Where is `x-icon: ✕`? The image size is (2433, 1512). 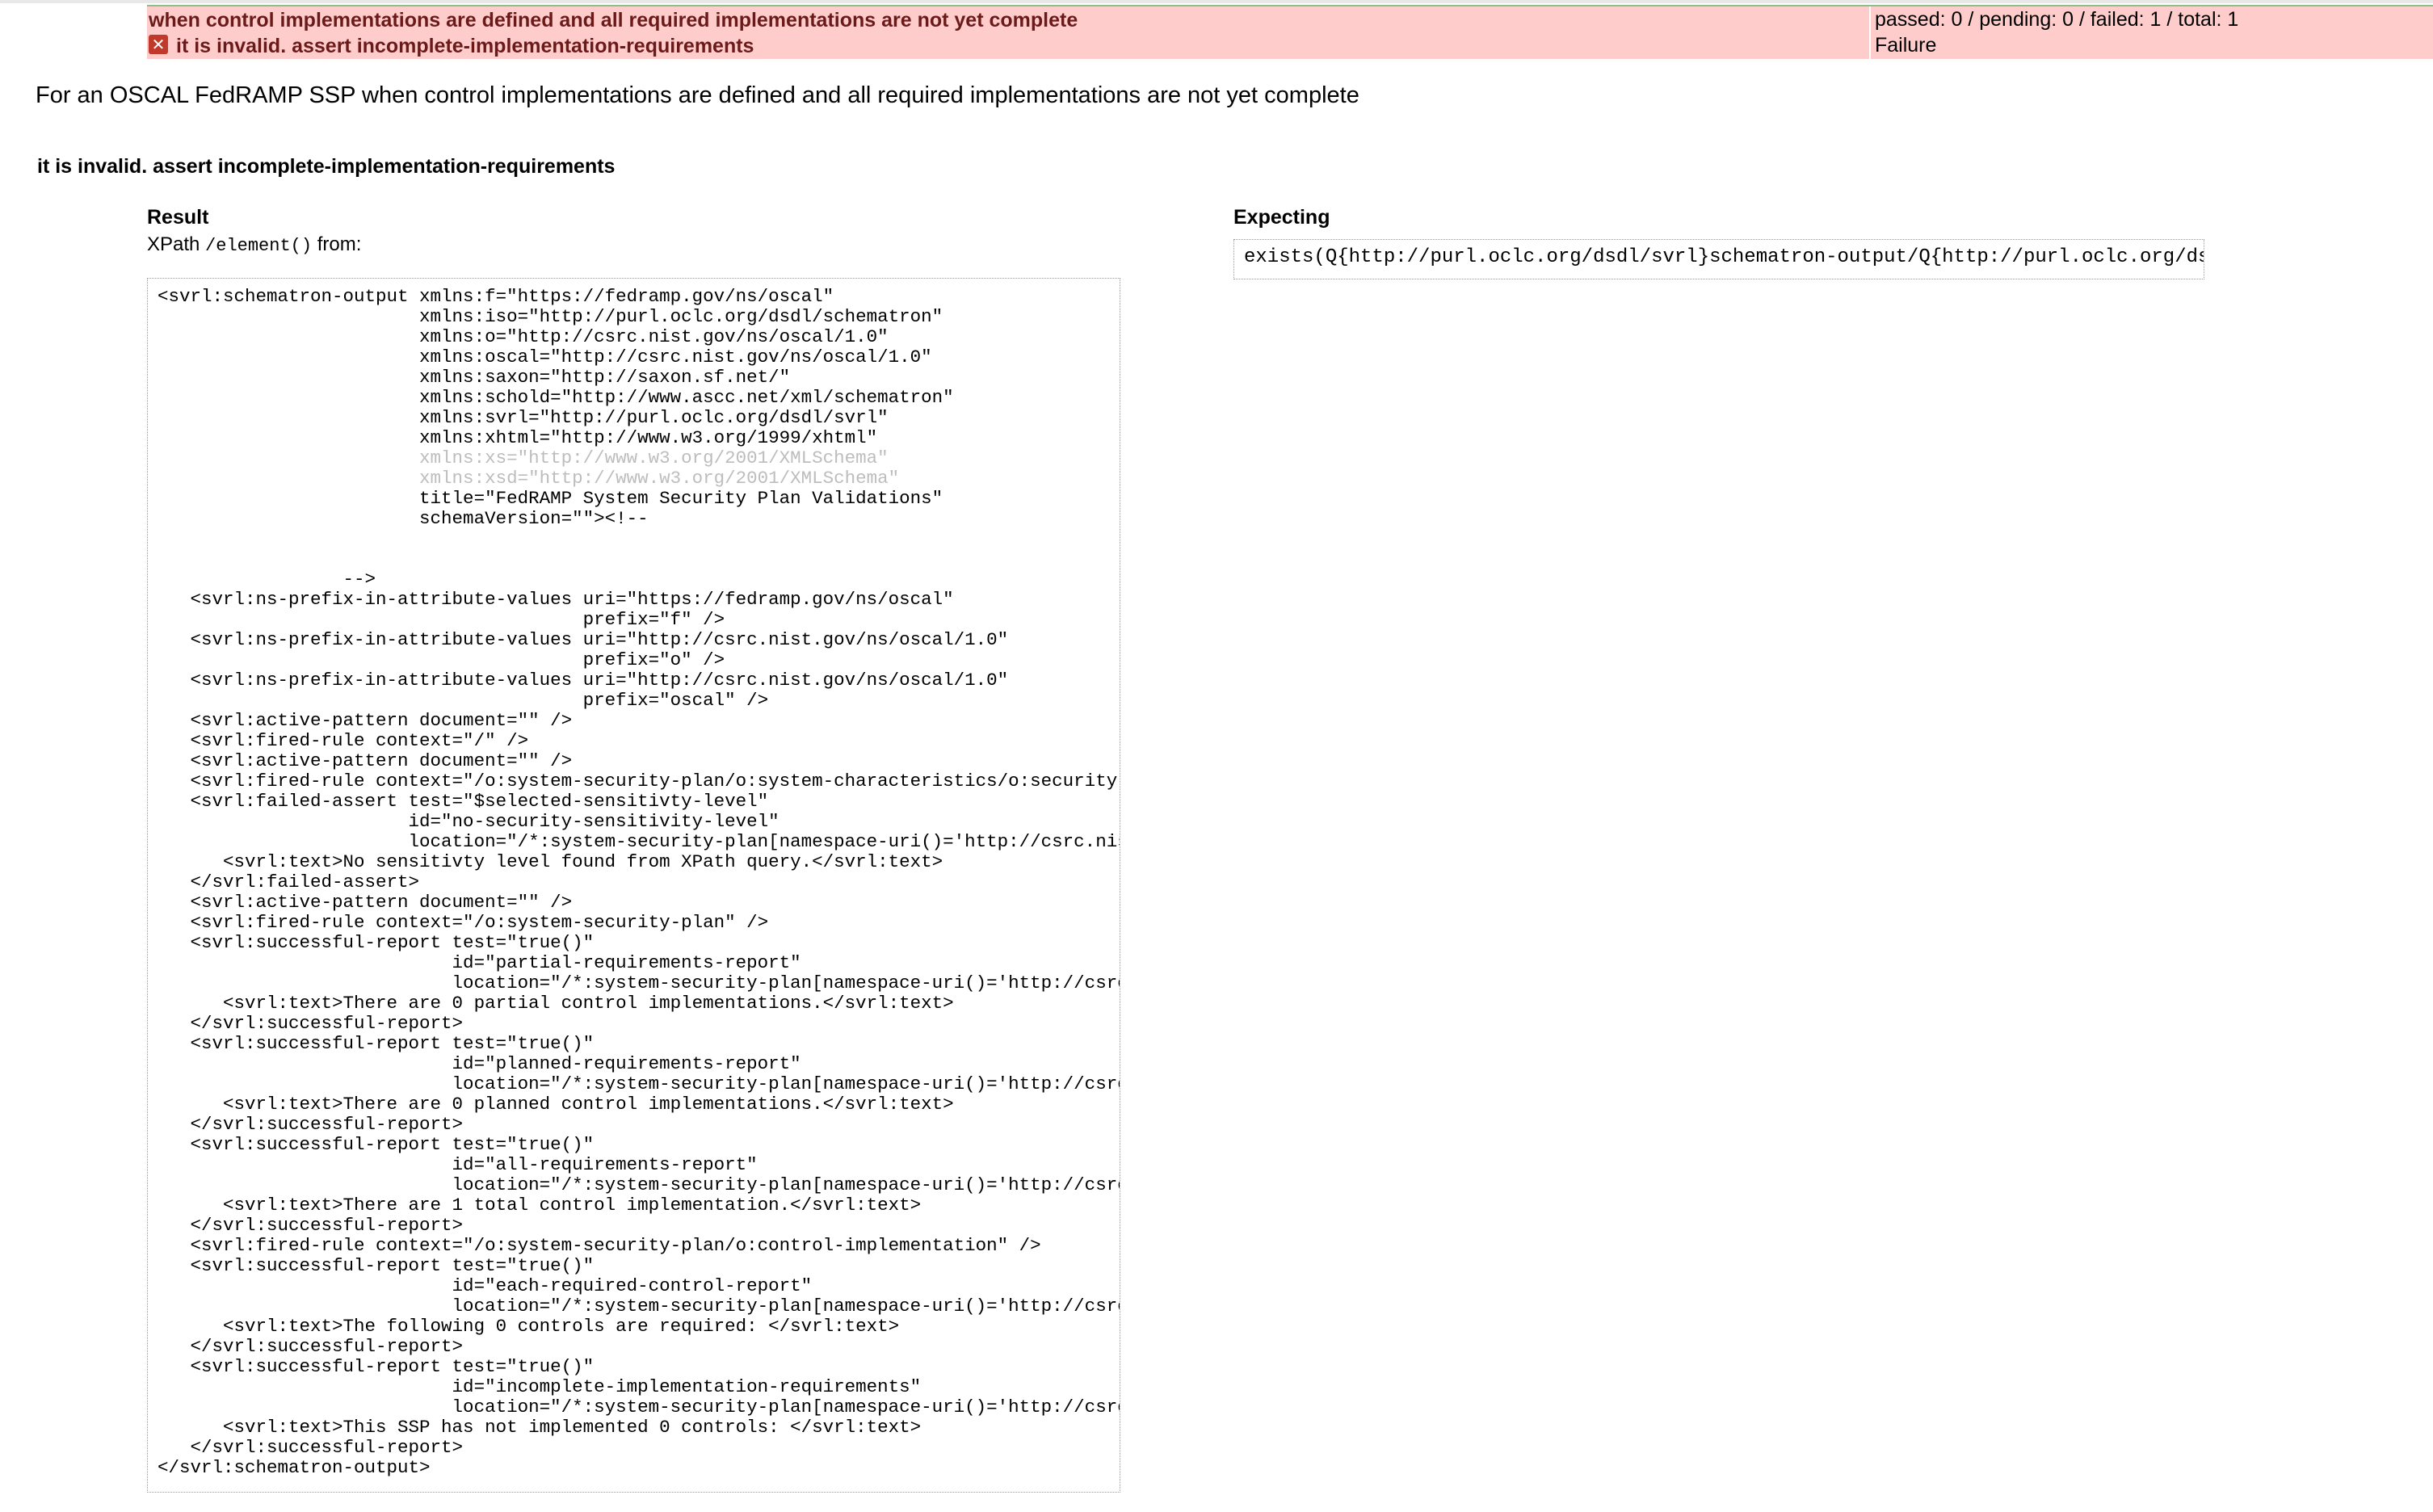
x-icon: ✕ is located at coordinates (158, 44).